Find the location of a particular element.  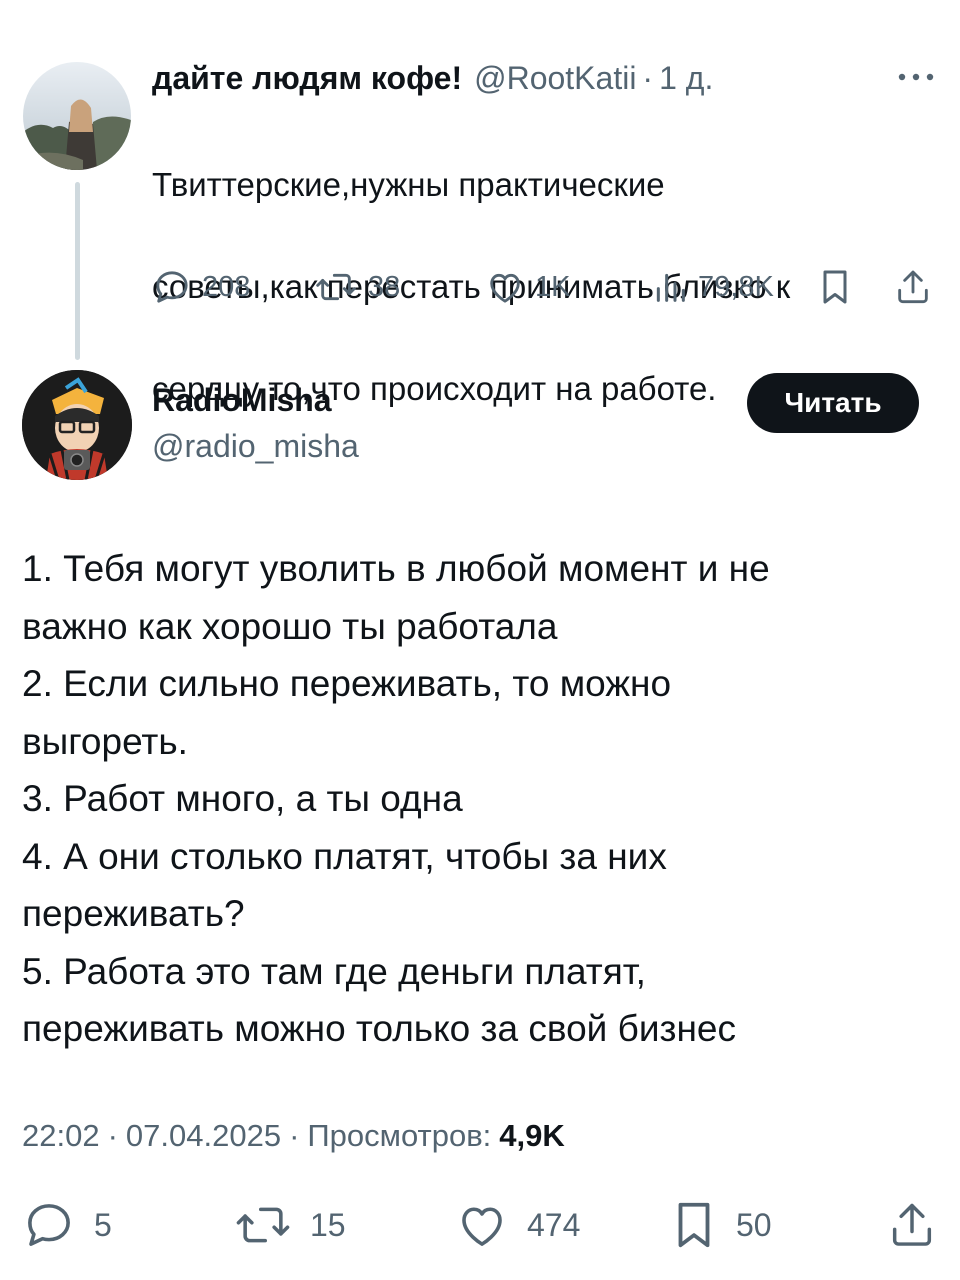

parent-retweet-button: 38 is located at coordinates (357, 287).